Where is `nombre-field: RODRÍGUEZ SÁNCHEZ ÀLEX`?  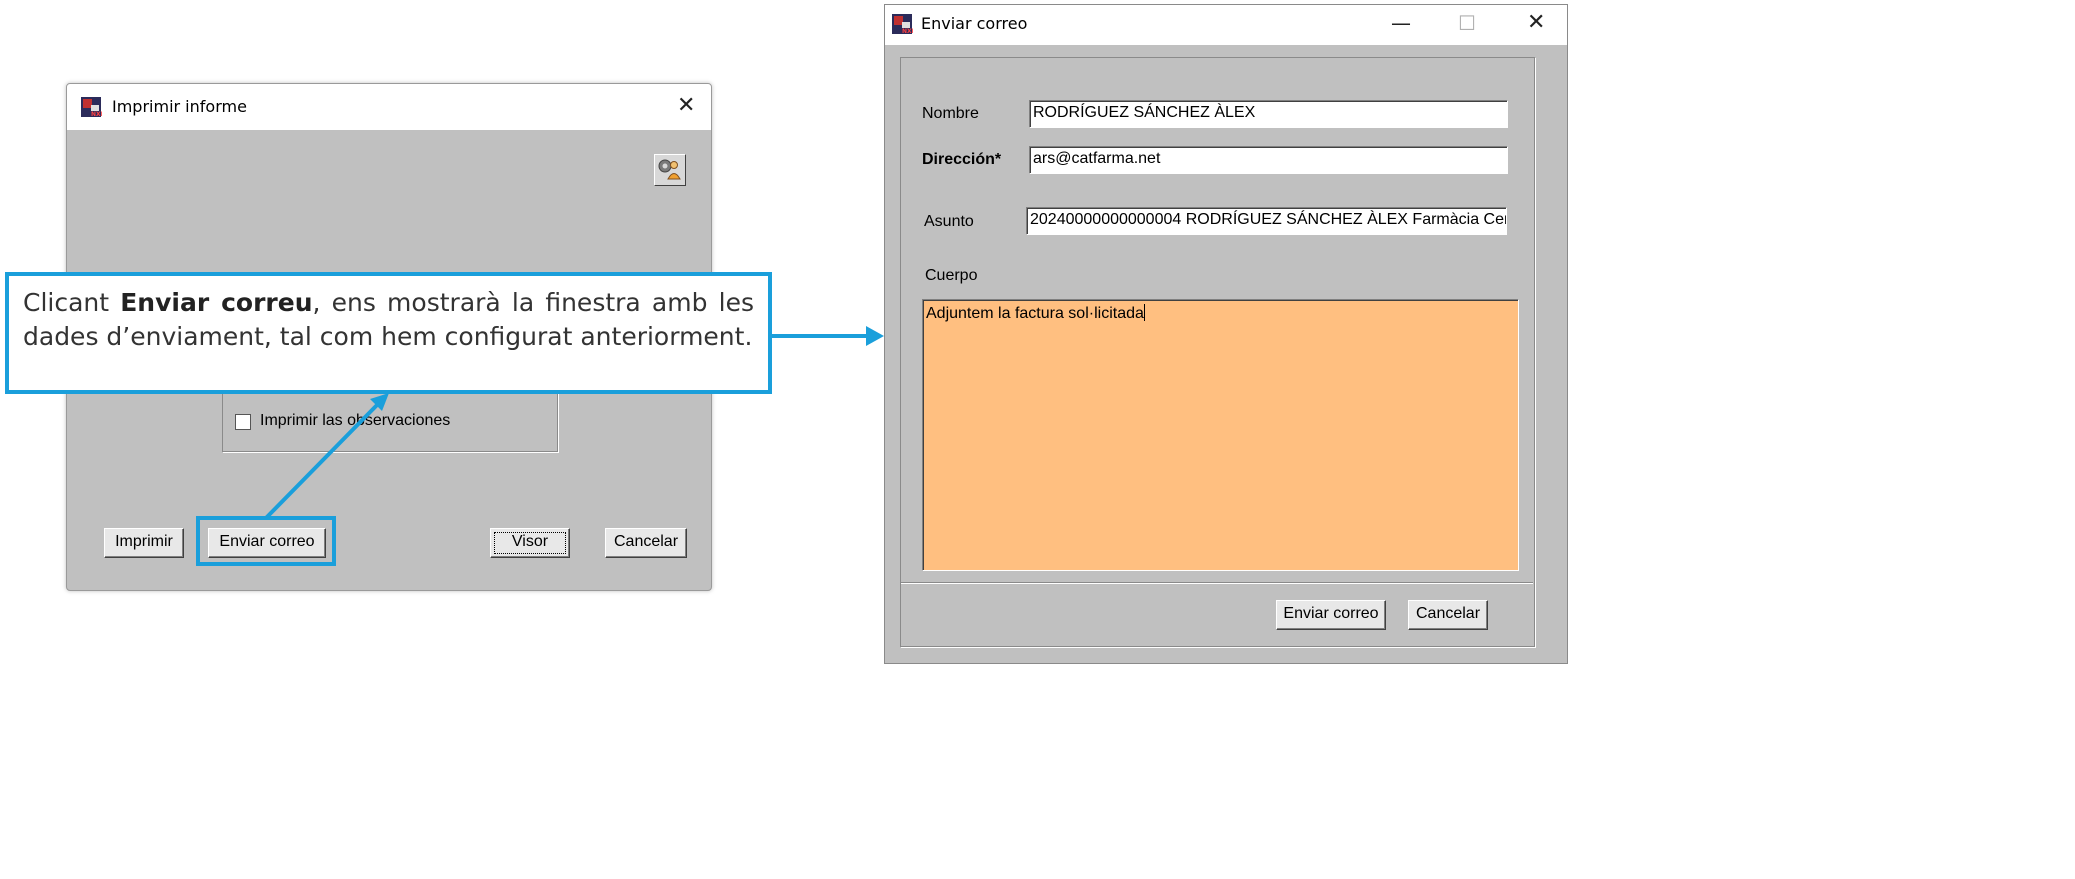 nombre-field: RODRÍGUEZ SÁNCHEZ ÀLEX is located at coordinates (1268, 114).